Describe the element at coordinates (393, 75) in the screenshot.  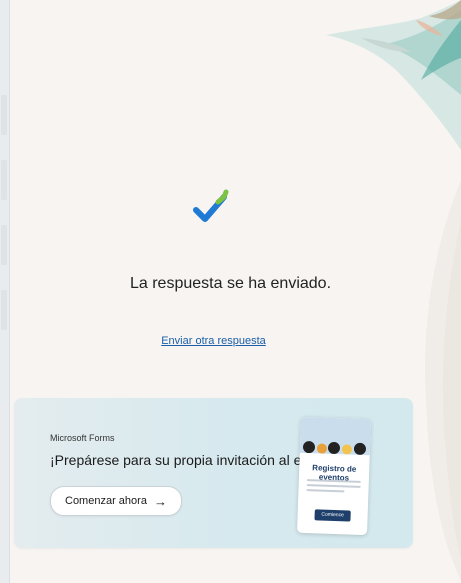
I see `decorative-feather-image` at that location.